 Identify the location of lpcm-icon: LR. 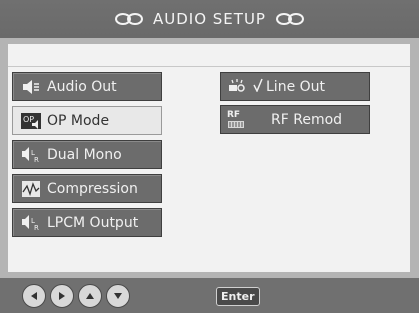
(31, 223).